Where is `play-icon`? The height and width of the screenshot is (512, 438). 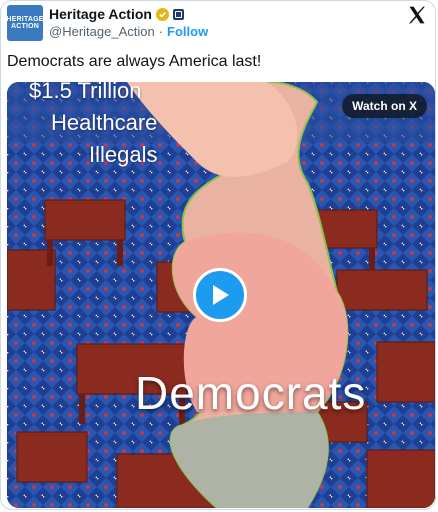
play-icon is located at coordinates (221, 295).